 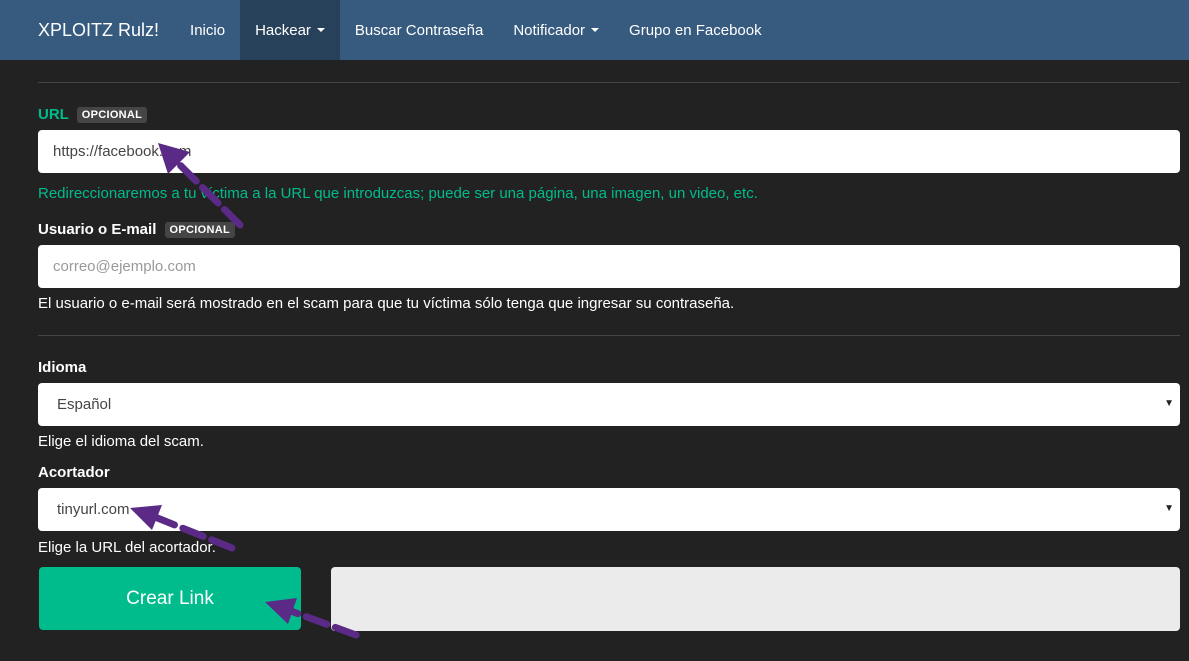 I want to click on url-label: URL OPCIONAL, so click(x=93, y=115).